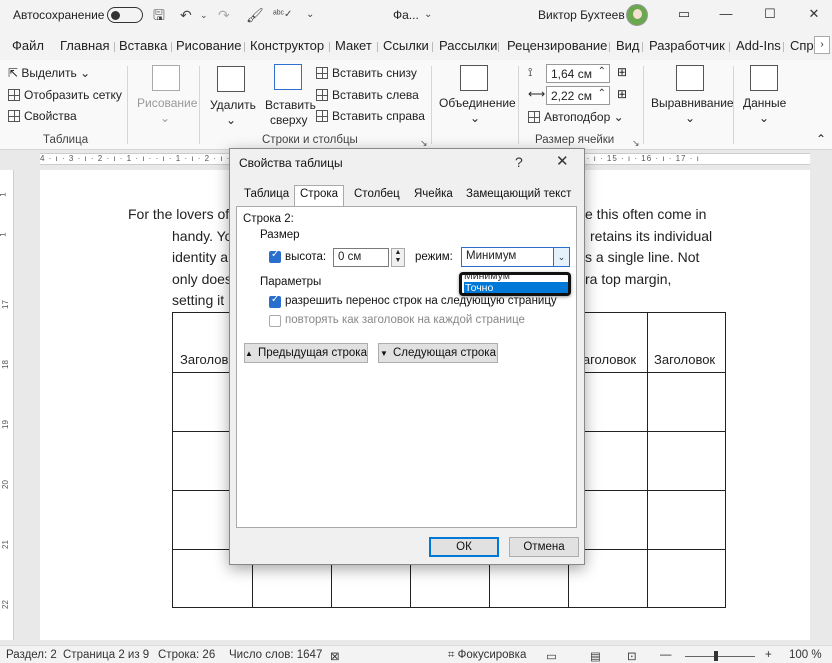 The image size is (832, 663). Describe the element at coordinates (428, 15) in the screenshot. I see `doc-name-dropdown-icon: ⌄` at that location.